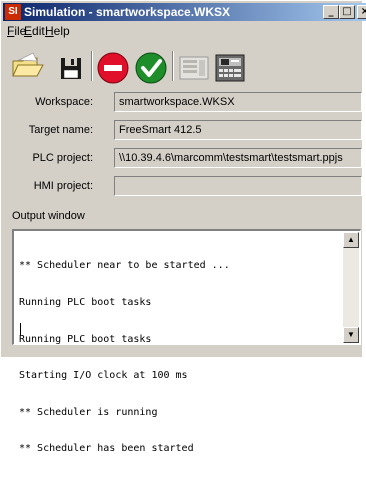  Describe the element at coordinates (28, 64) in the screenshot. I see `open-folder-icon` at that location.